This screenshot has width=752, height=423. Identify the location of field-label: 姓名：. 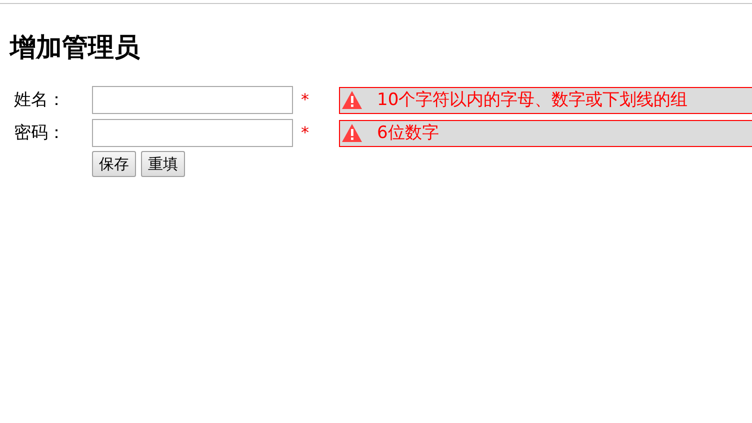
(40, 100).